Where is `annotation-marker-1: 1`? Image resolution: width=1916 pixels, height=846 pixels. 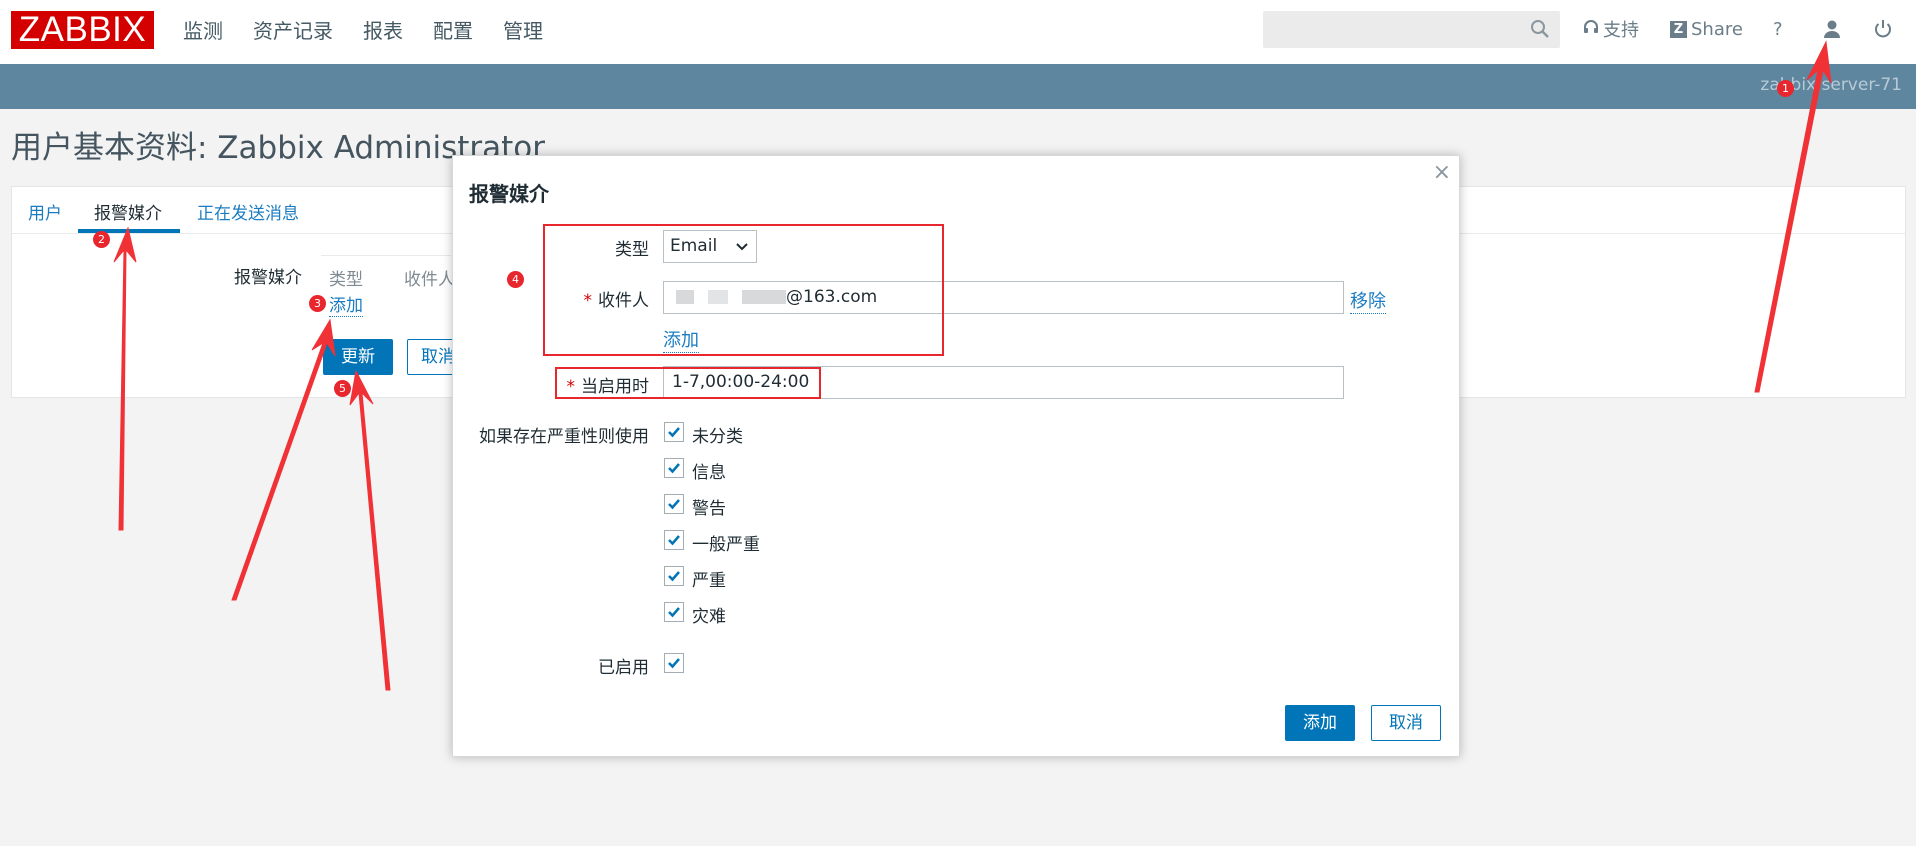 annotation-marker-1: 1 is located at coordinates (1785, 88).